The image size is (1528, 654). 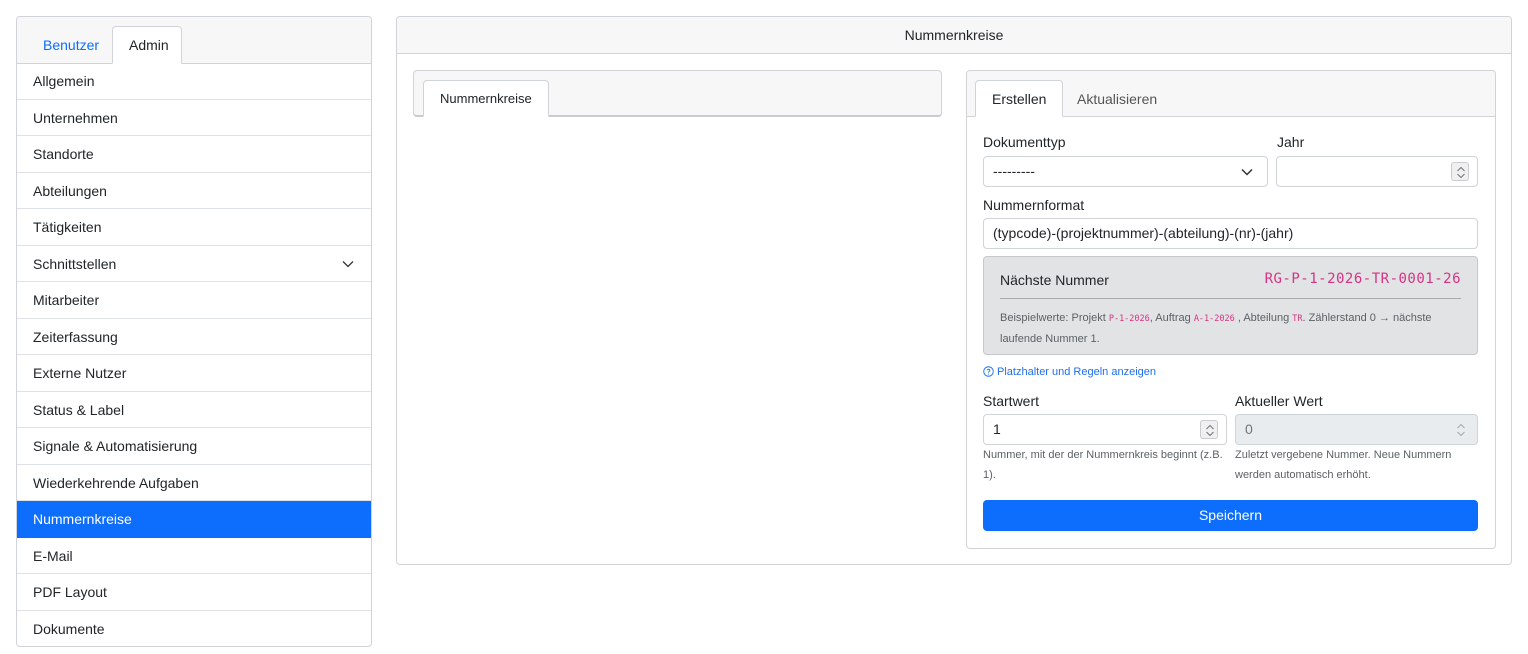 I want to click on note-mid1: , Auftrag, so click(x=1171, y=318).